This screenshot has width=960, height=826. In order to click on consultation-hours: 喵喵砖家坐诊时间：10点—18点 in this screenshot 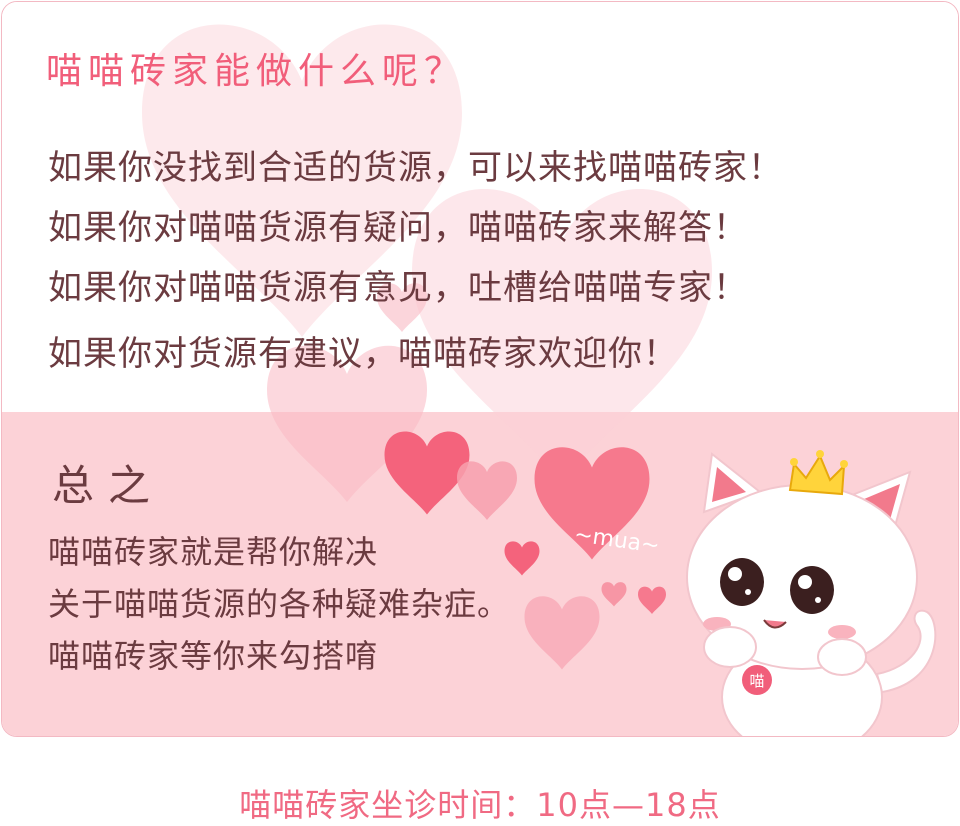, I will do `click(480, 805)`.